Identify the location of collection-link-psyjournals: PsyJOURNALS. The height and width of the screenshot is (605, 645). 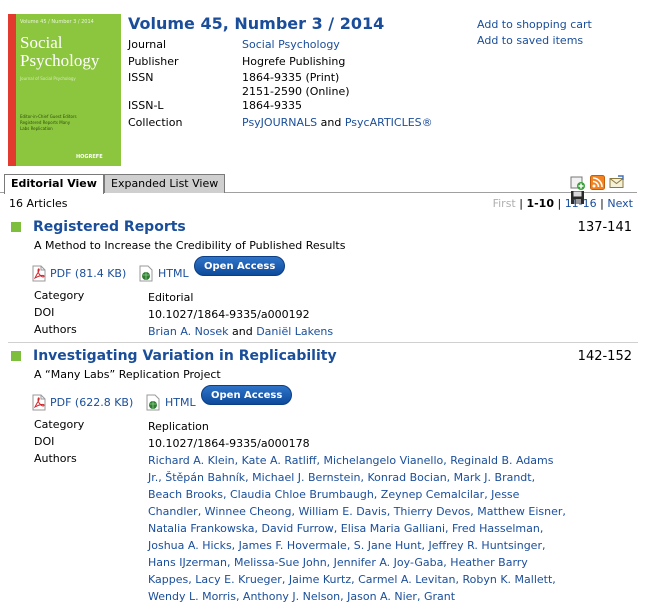
(279, 122).